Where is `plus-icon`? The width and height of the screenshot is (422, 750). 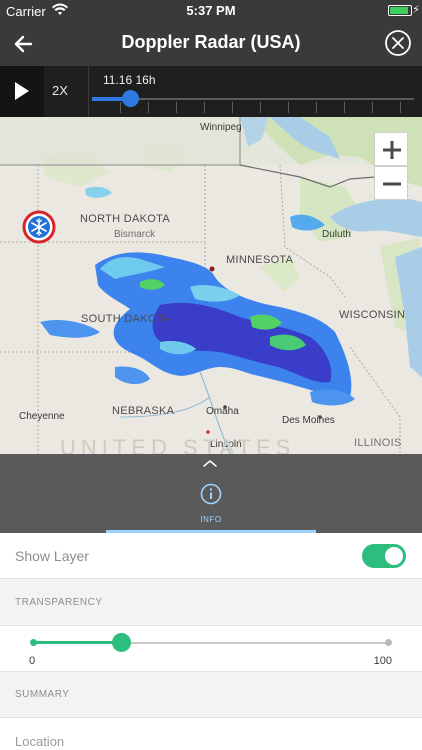
plus-icon is located at coordinates (392, 150).